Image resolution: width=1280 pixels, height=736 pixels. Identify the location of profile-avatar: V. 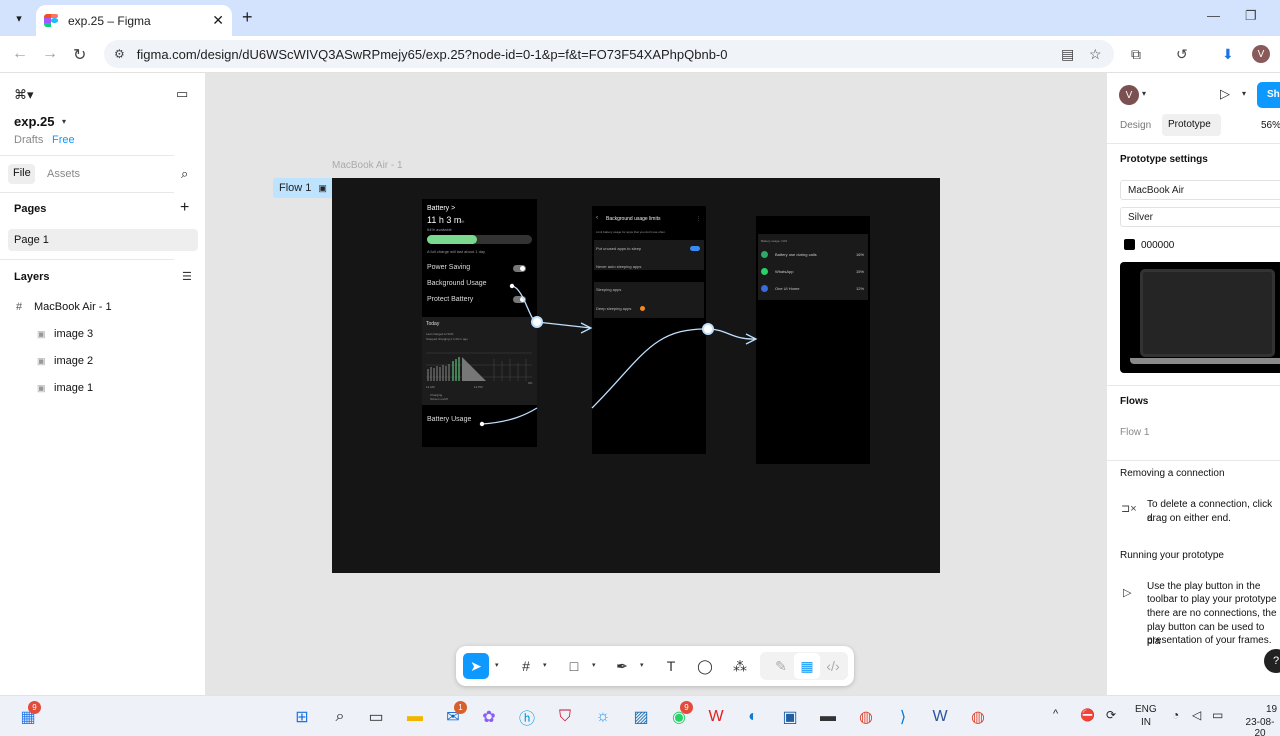
(1261, 54).